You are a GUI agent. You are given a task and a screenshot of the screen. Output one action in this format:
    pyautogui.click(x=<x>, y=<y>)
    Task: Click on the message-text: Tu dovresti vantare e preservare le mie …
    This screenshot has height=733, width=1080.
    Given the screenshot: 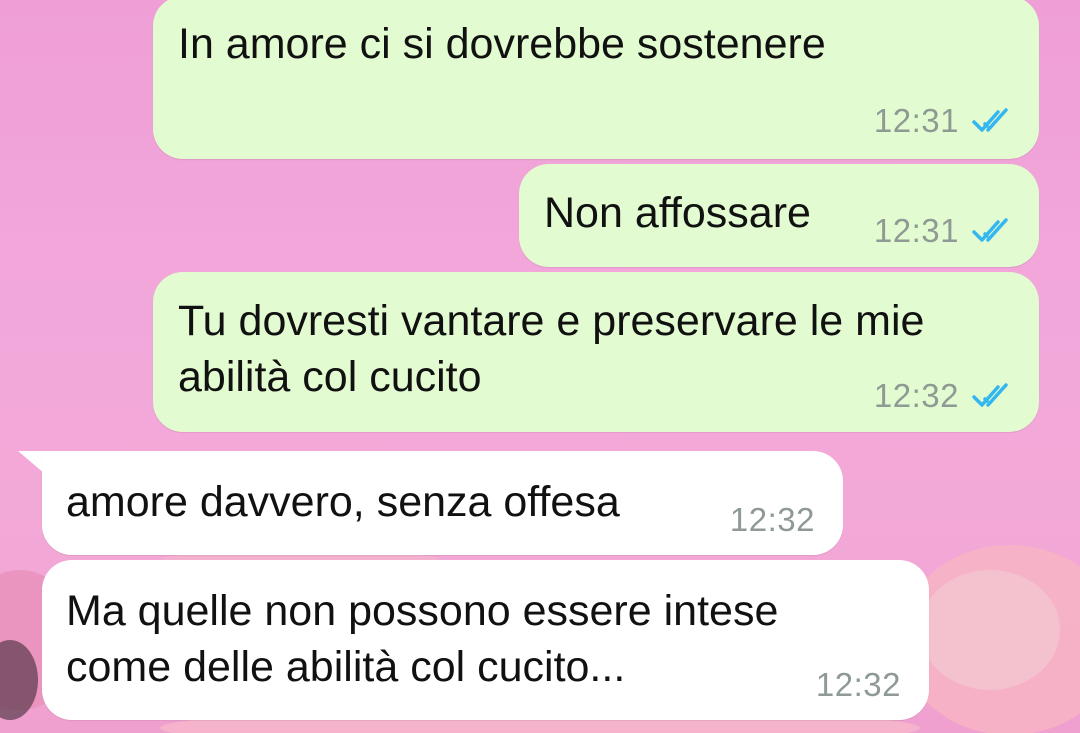 What is the action you would take?
    pyautogui.click(x=551, y=349)
    